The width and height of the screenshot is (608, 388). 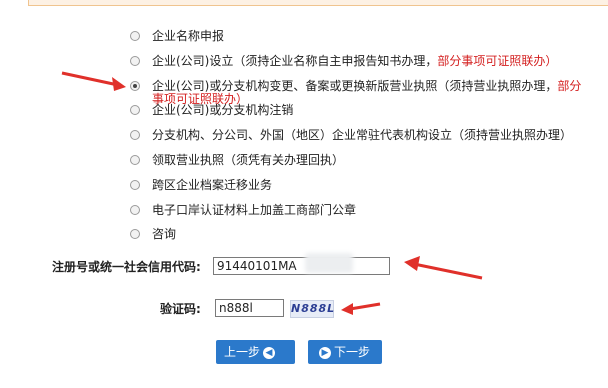 I want to click on radio-button-selected, so click(x=135, y=85).